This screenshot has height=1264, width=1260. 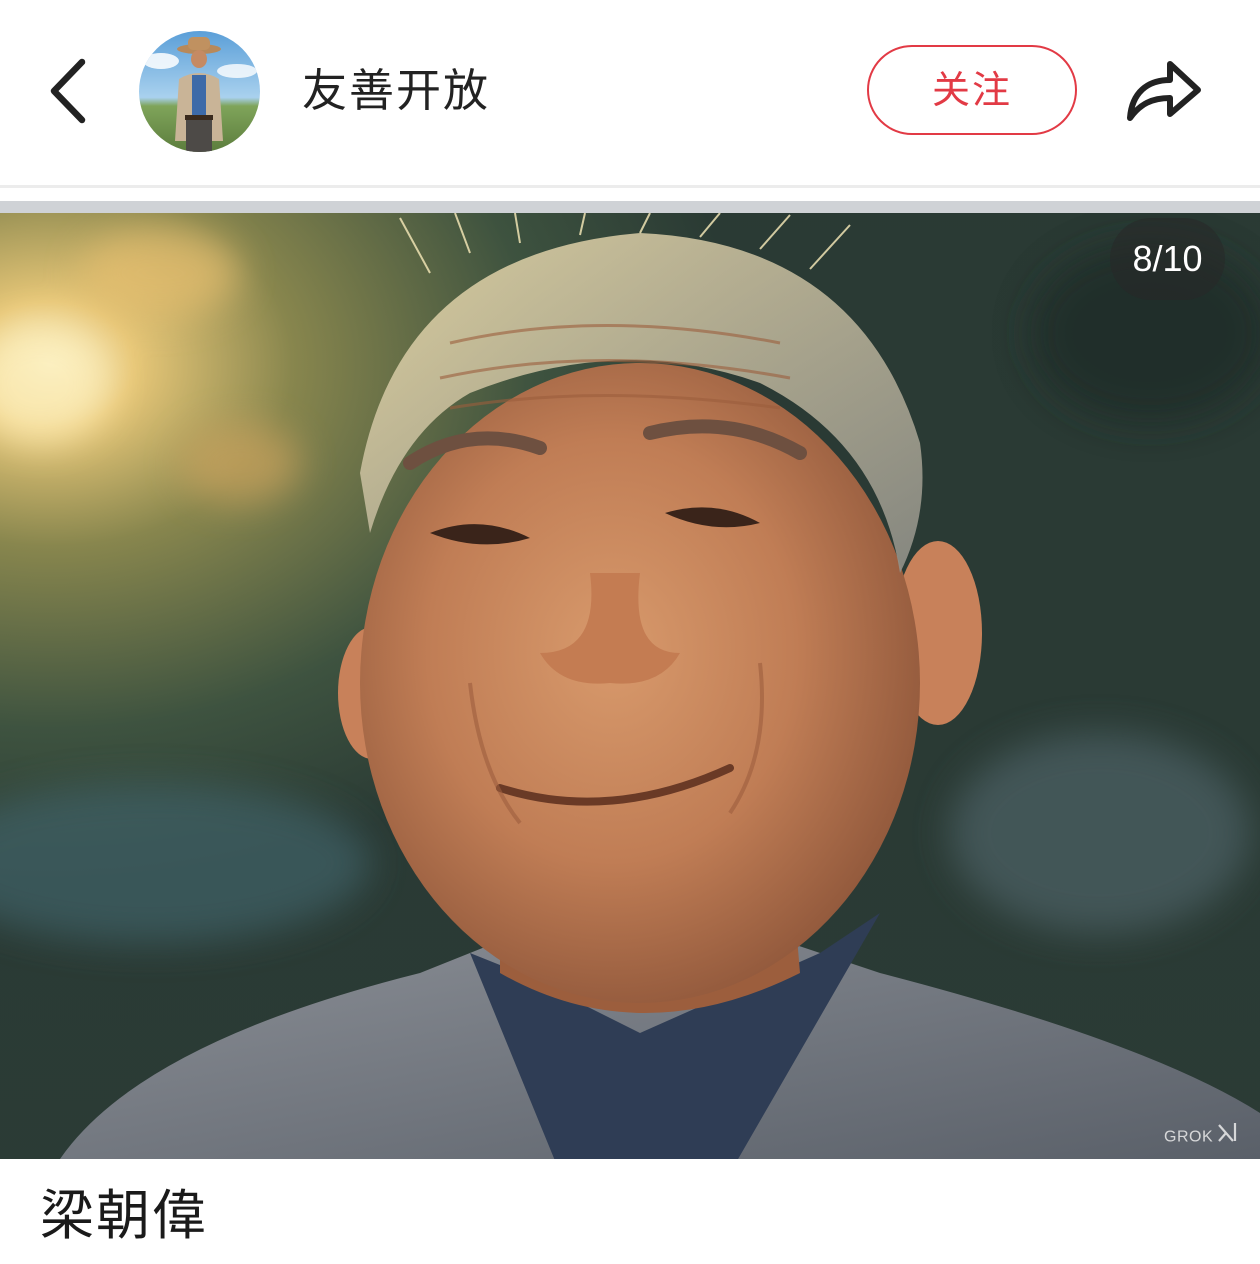 I want to click on content-divider, so click(x=630, y=207).